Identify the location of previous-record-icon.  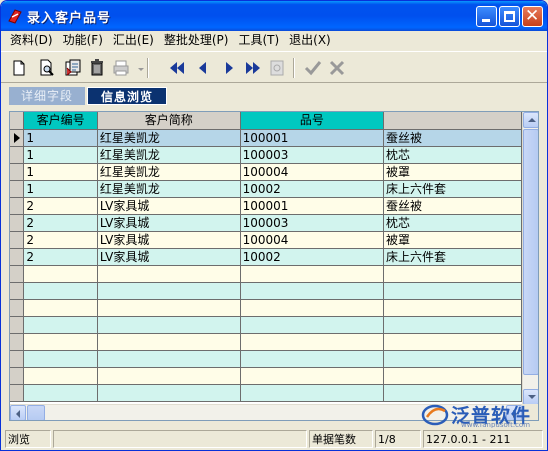
(203, 68).